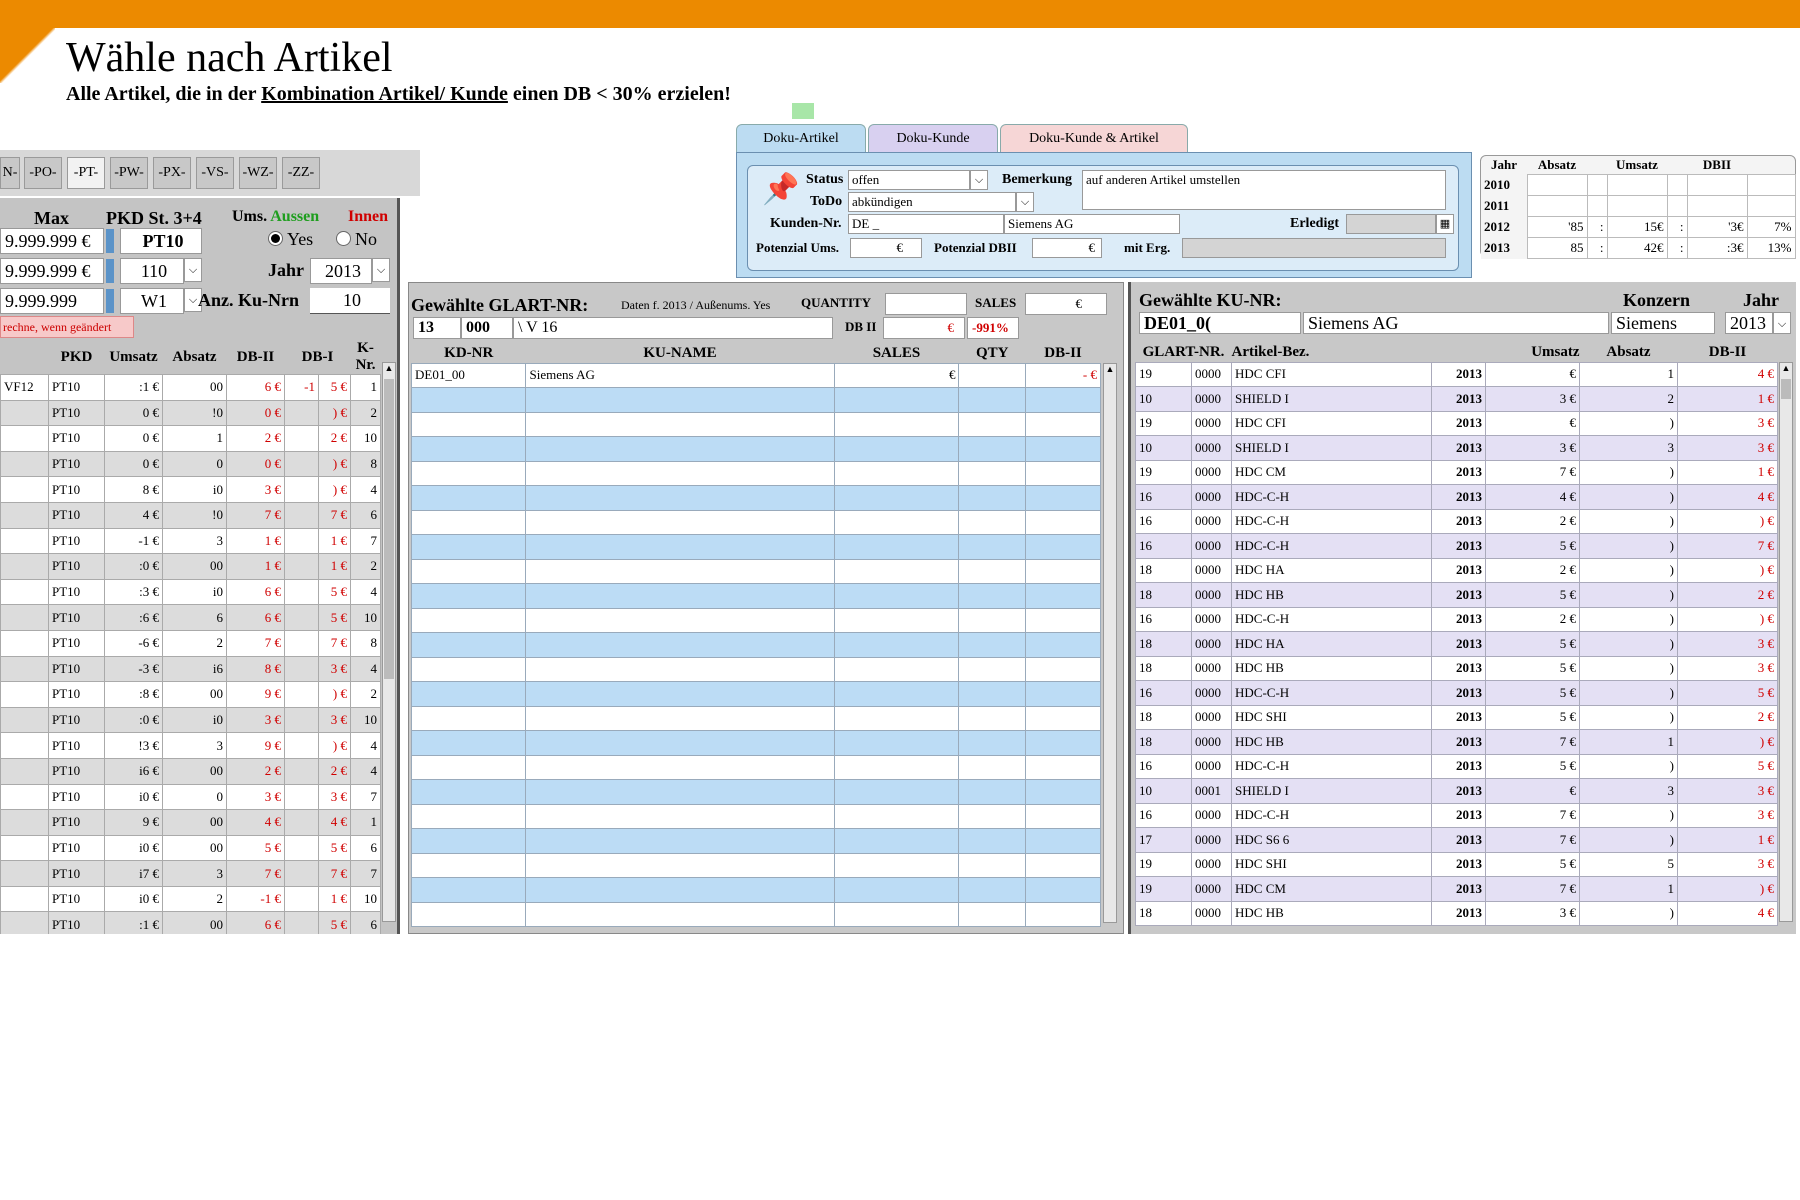 This screenshot has width=1800, height=1200. What do you see at coordinates (191, 643) in the screenshot?
I see `table-row: PT10 -6 €2 7 €7 €8` at bounding box center [191, 643].